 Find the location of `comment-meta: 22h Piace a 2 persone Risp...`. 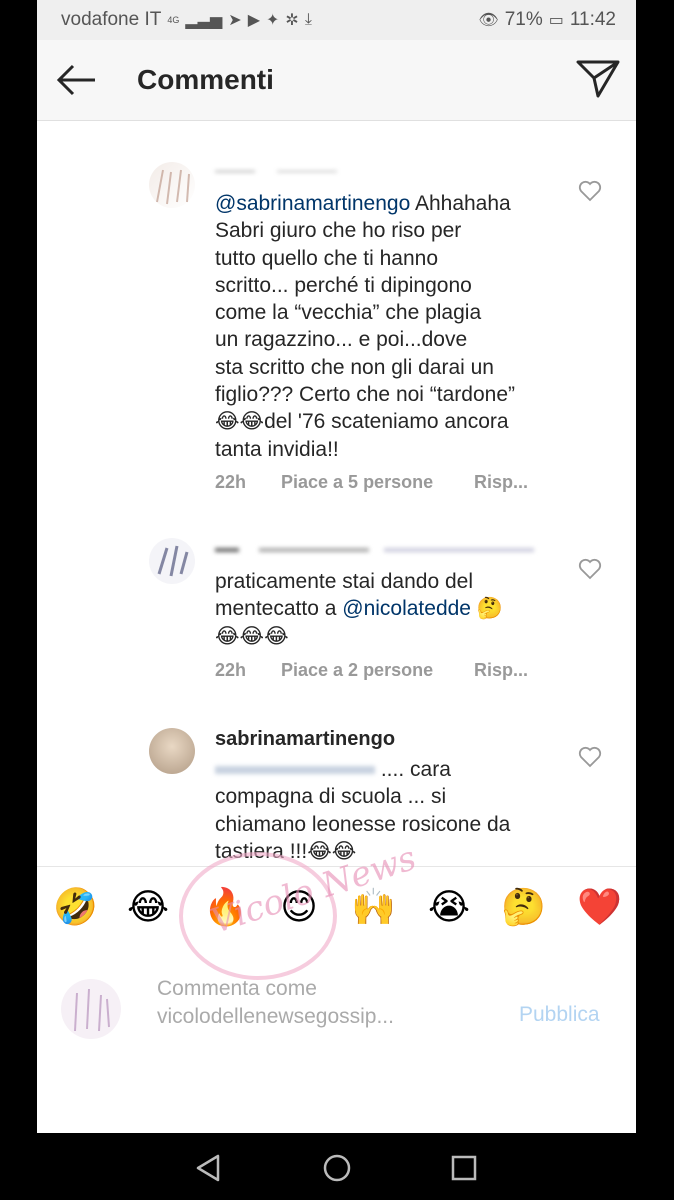

comment-meta: 22h Piace a 2 persone Risp... is located at coordinates (371, 670).